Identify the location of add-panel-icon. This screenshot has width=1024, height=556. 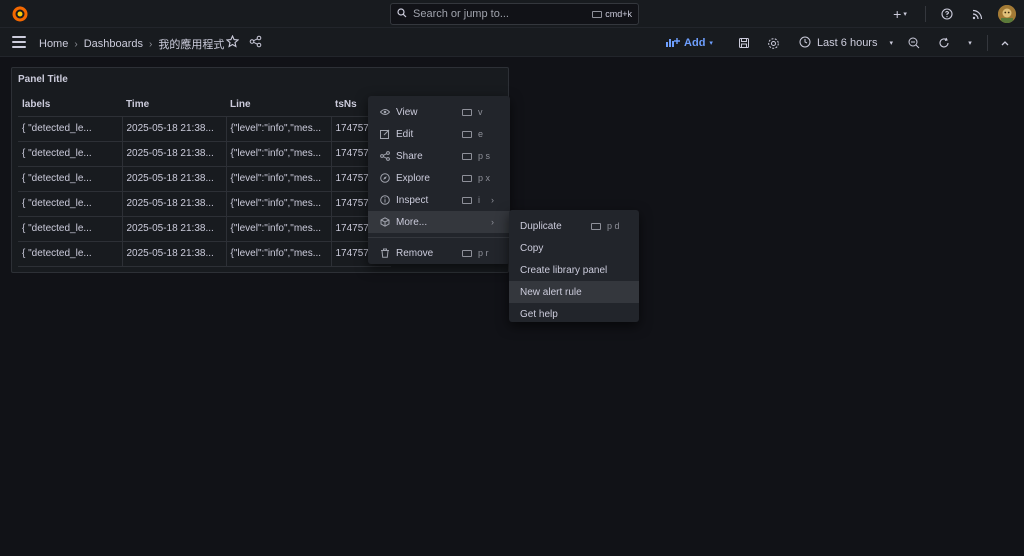
(673, 43).